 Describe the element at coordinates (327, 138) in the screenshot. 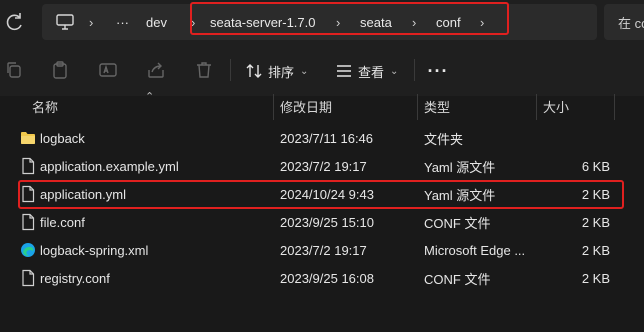

I see `file-date: 2023/7/11 16:46` at that location.